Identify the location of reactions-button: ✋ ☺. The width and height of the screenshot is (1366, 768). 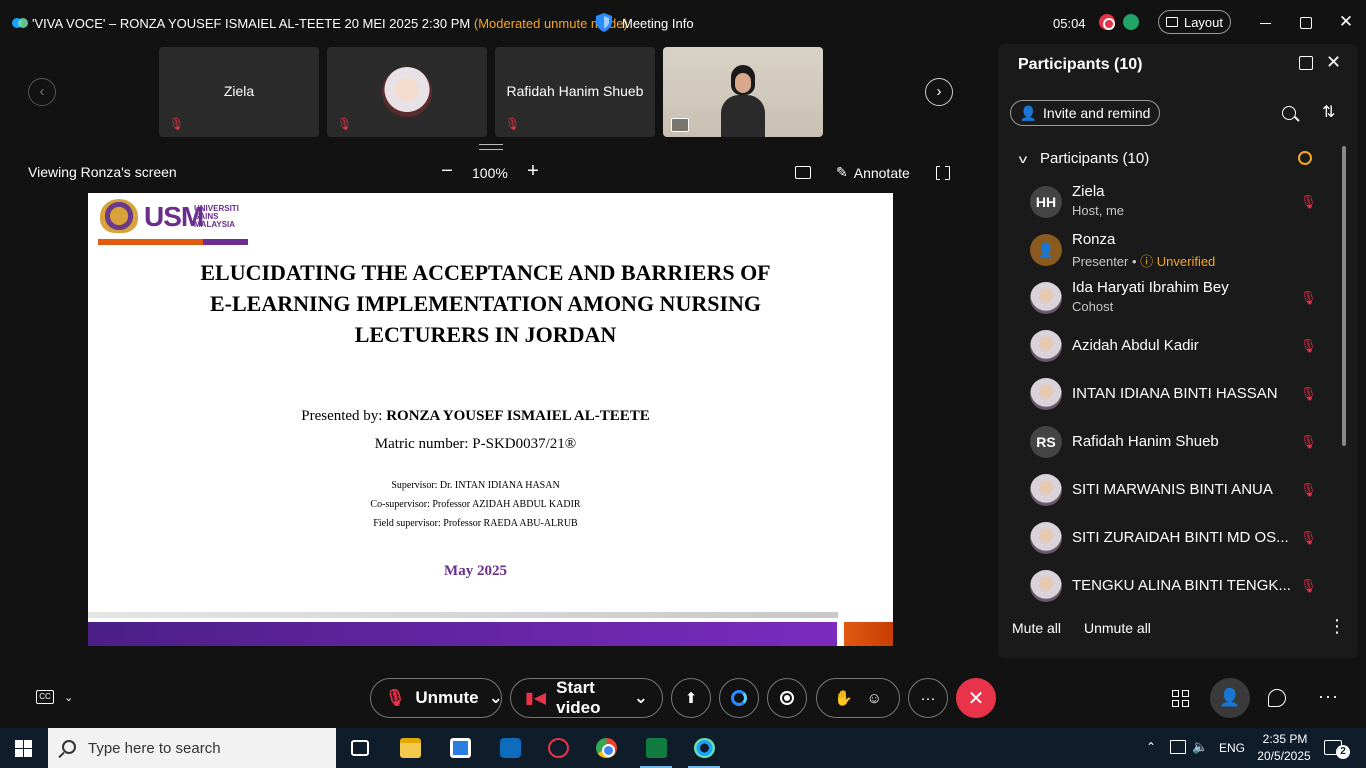
(858, 698).